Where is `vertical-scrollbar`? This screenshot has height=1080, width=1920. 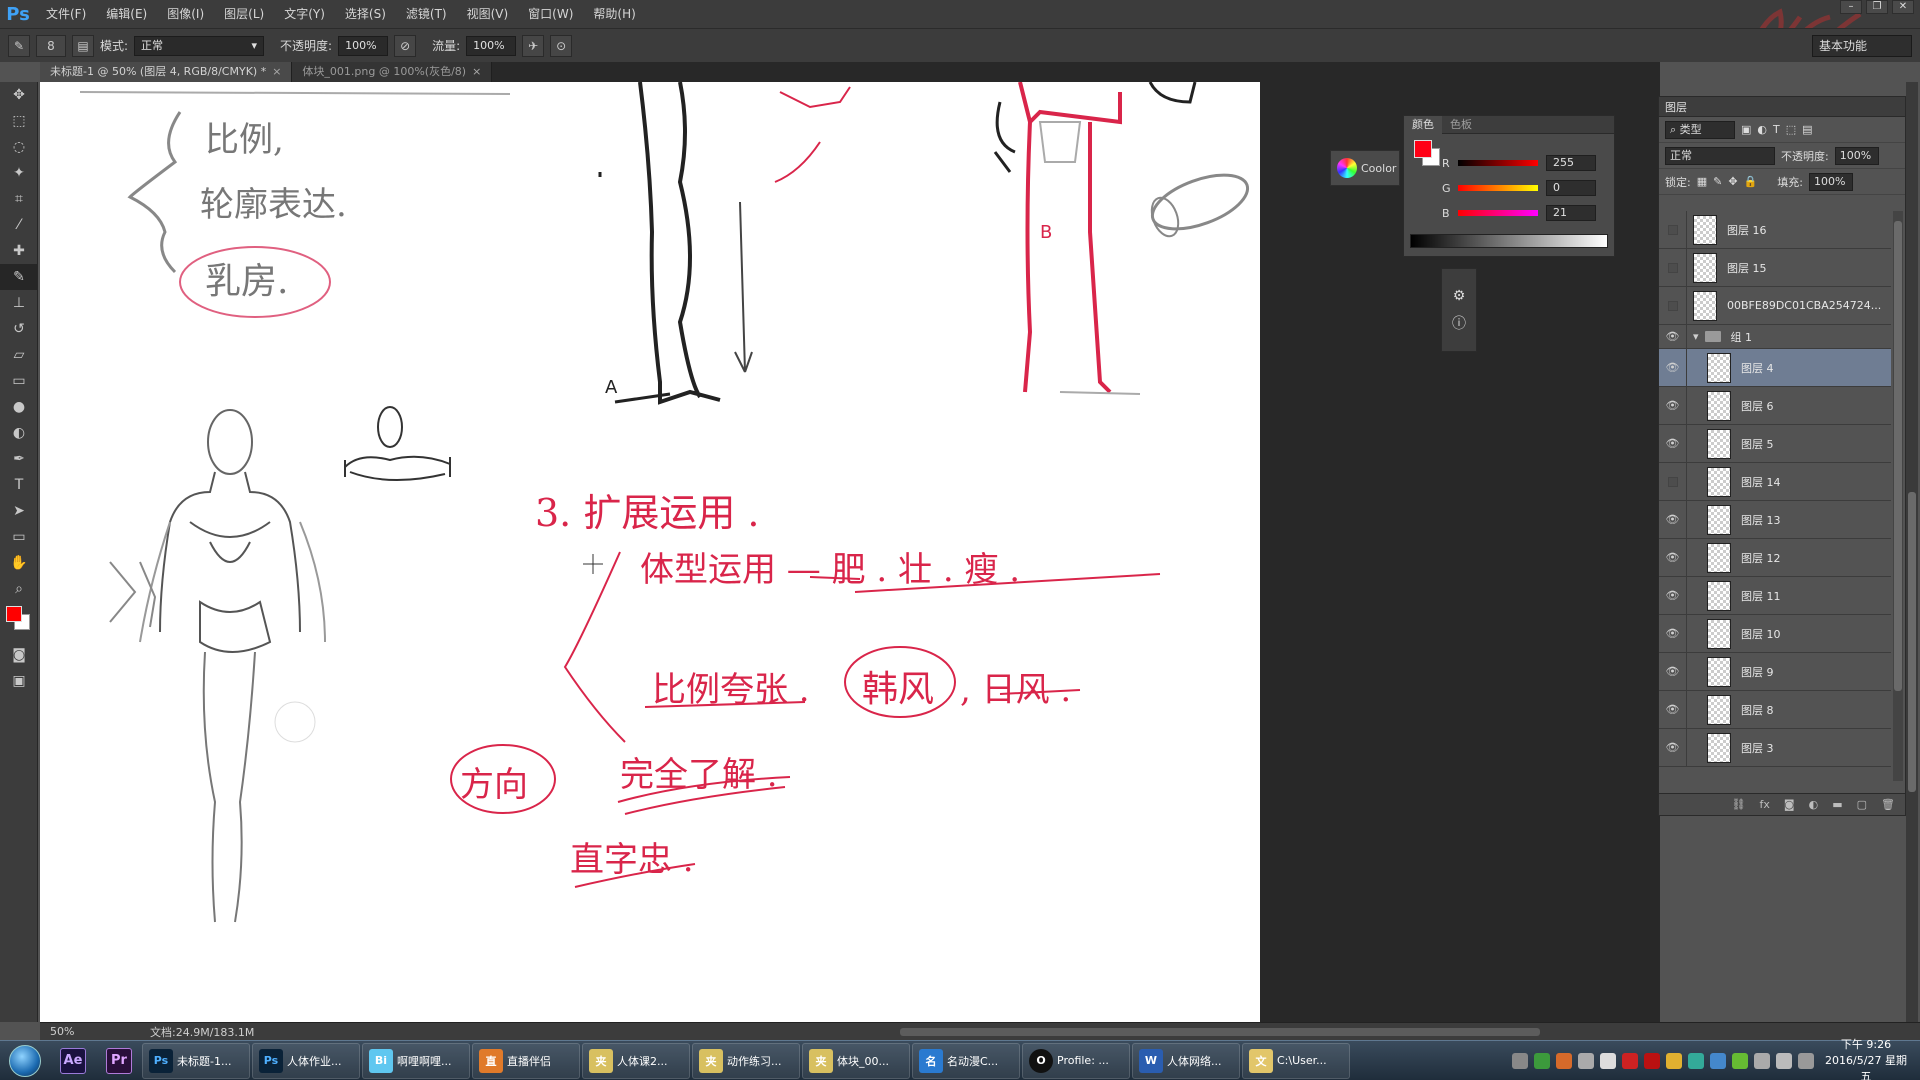 vertical-scrollbar is located at coordinates (1912, 552).